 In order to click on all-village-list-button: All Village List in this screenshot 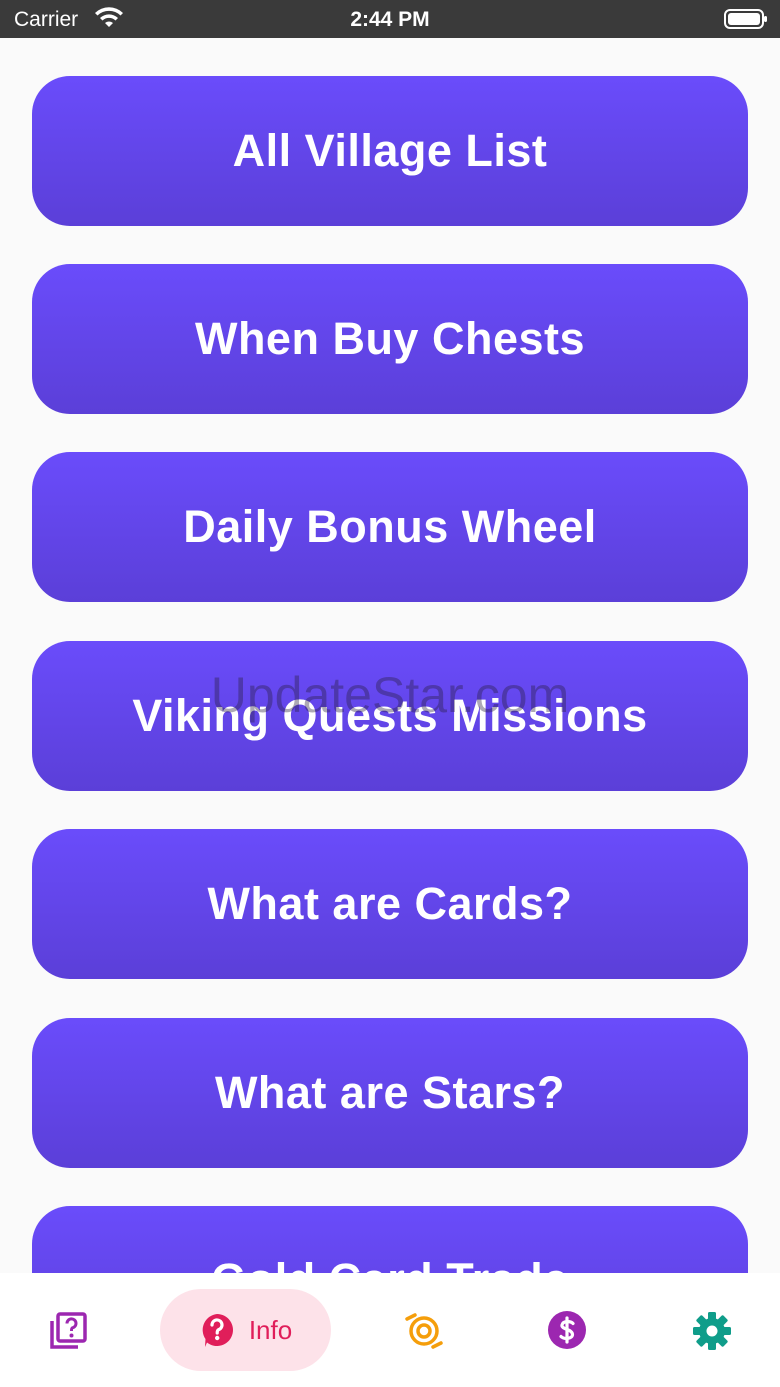, I will do `click(390, 151)`.